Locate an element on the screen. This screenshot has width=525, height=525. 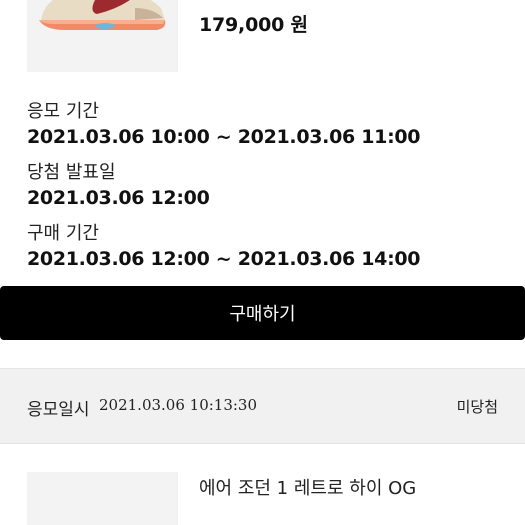
product-name: 에어 조던 1 레트로 하이 OG is located at coordinates (308, 488).